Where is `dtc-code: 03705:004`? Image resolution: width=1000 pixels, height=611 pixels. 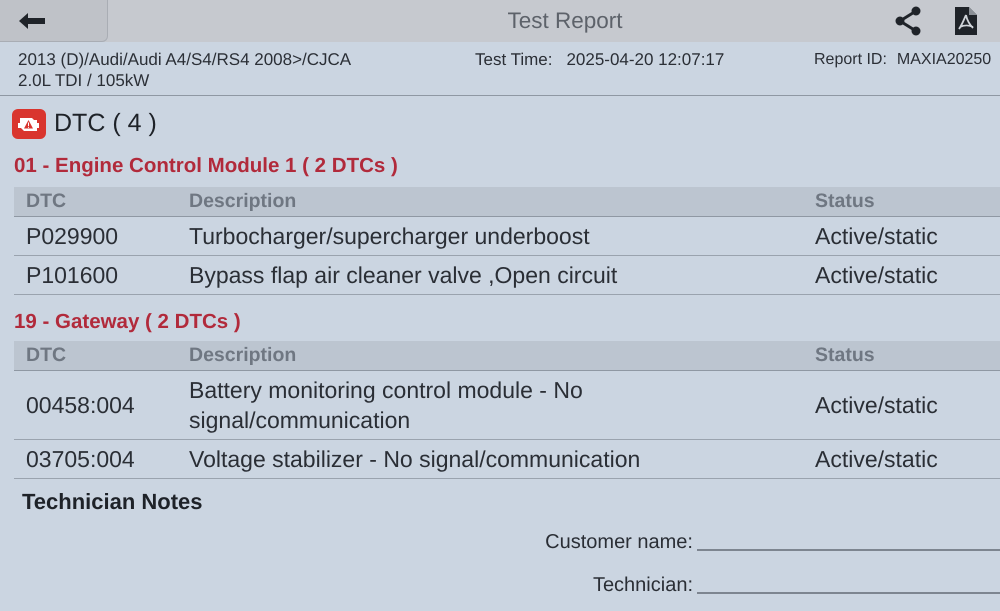
dtc-code: 03705:004 is located at coordinates (80, 459).